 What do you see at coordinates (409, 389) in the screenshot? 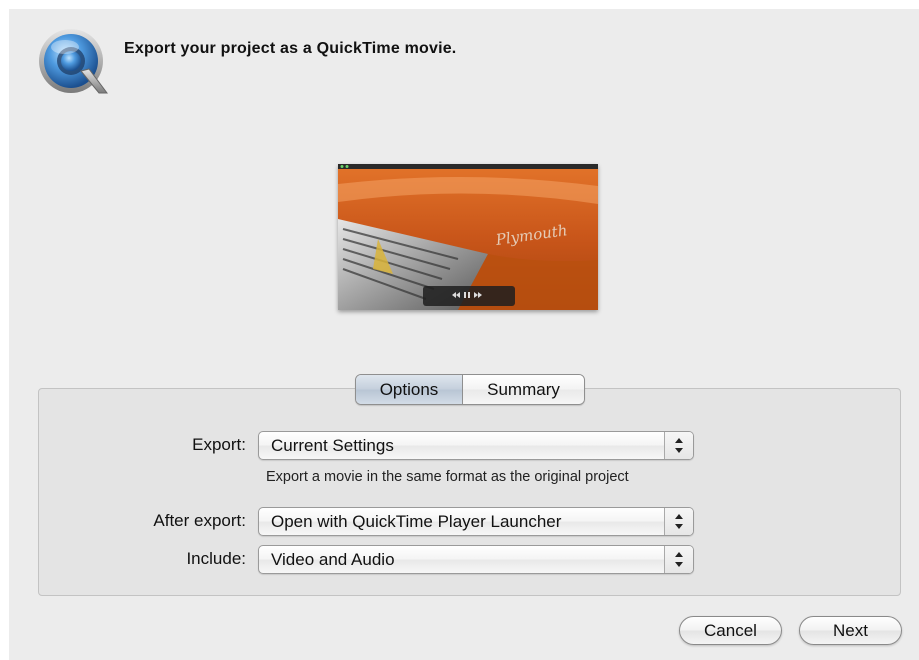
I see `tab-options: Options` at bounding box center [409, 389].